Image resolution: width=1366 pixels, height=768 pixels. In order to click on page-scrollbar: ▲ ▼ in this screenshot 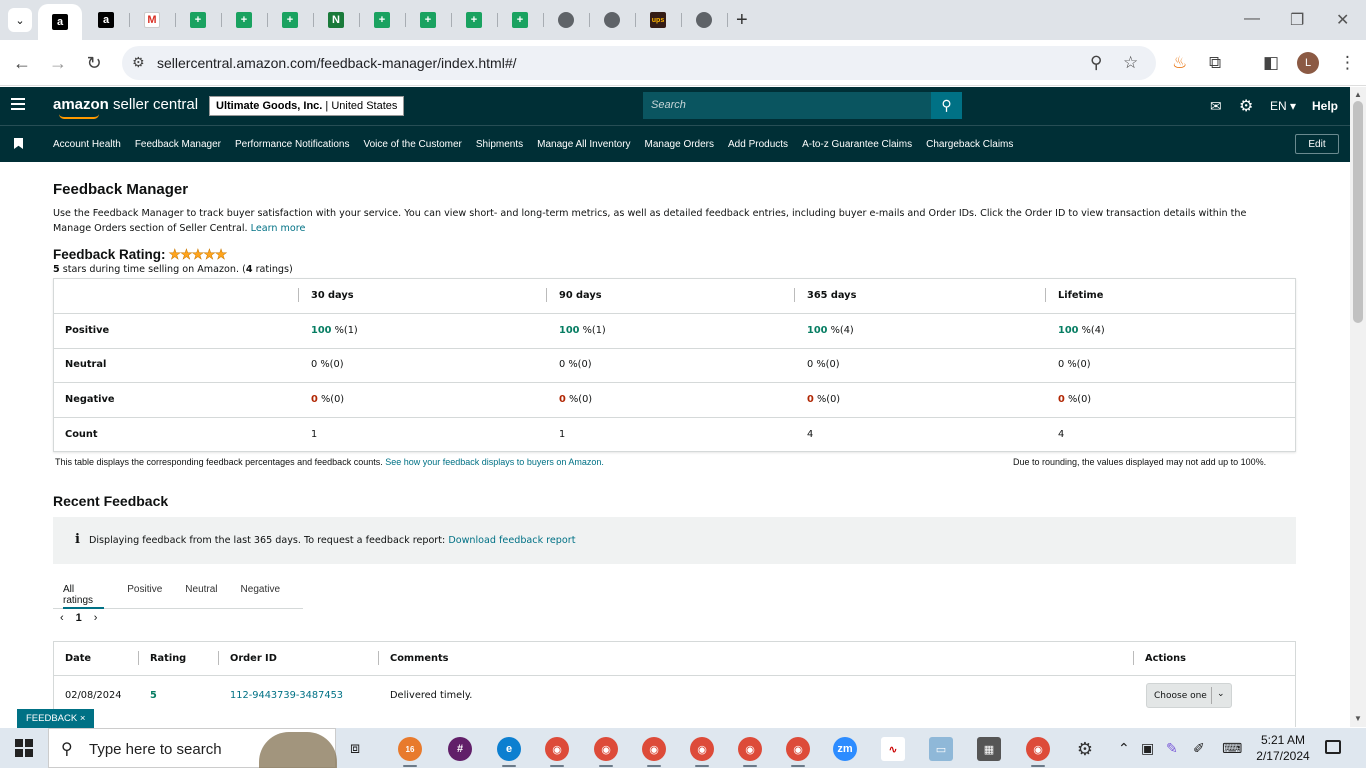, I will do `click(1358, 407)`.